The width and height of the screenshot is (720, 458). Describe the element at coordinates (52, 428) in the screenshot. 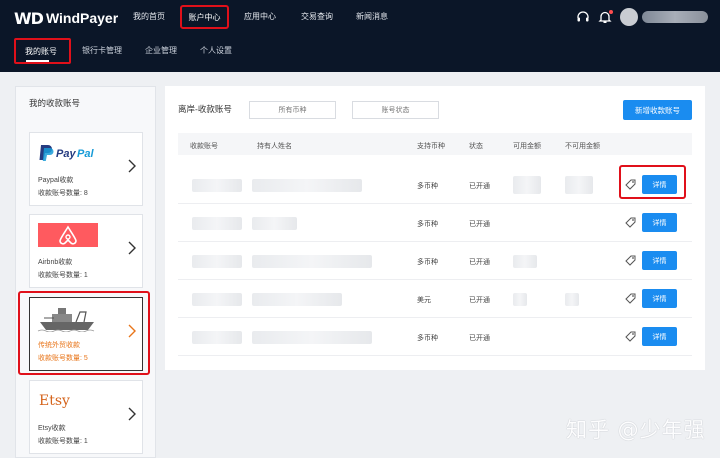

I see `card-name: Etsy收款` at that location.